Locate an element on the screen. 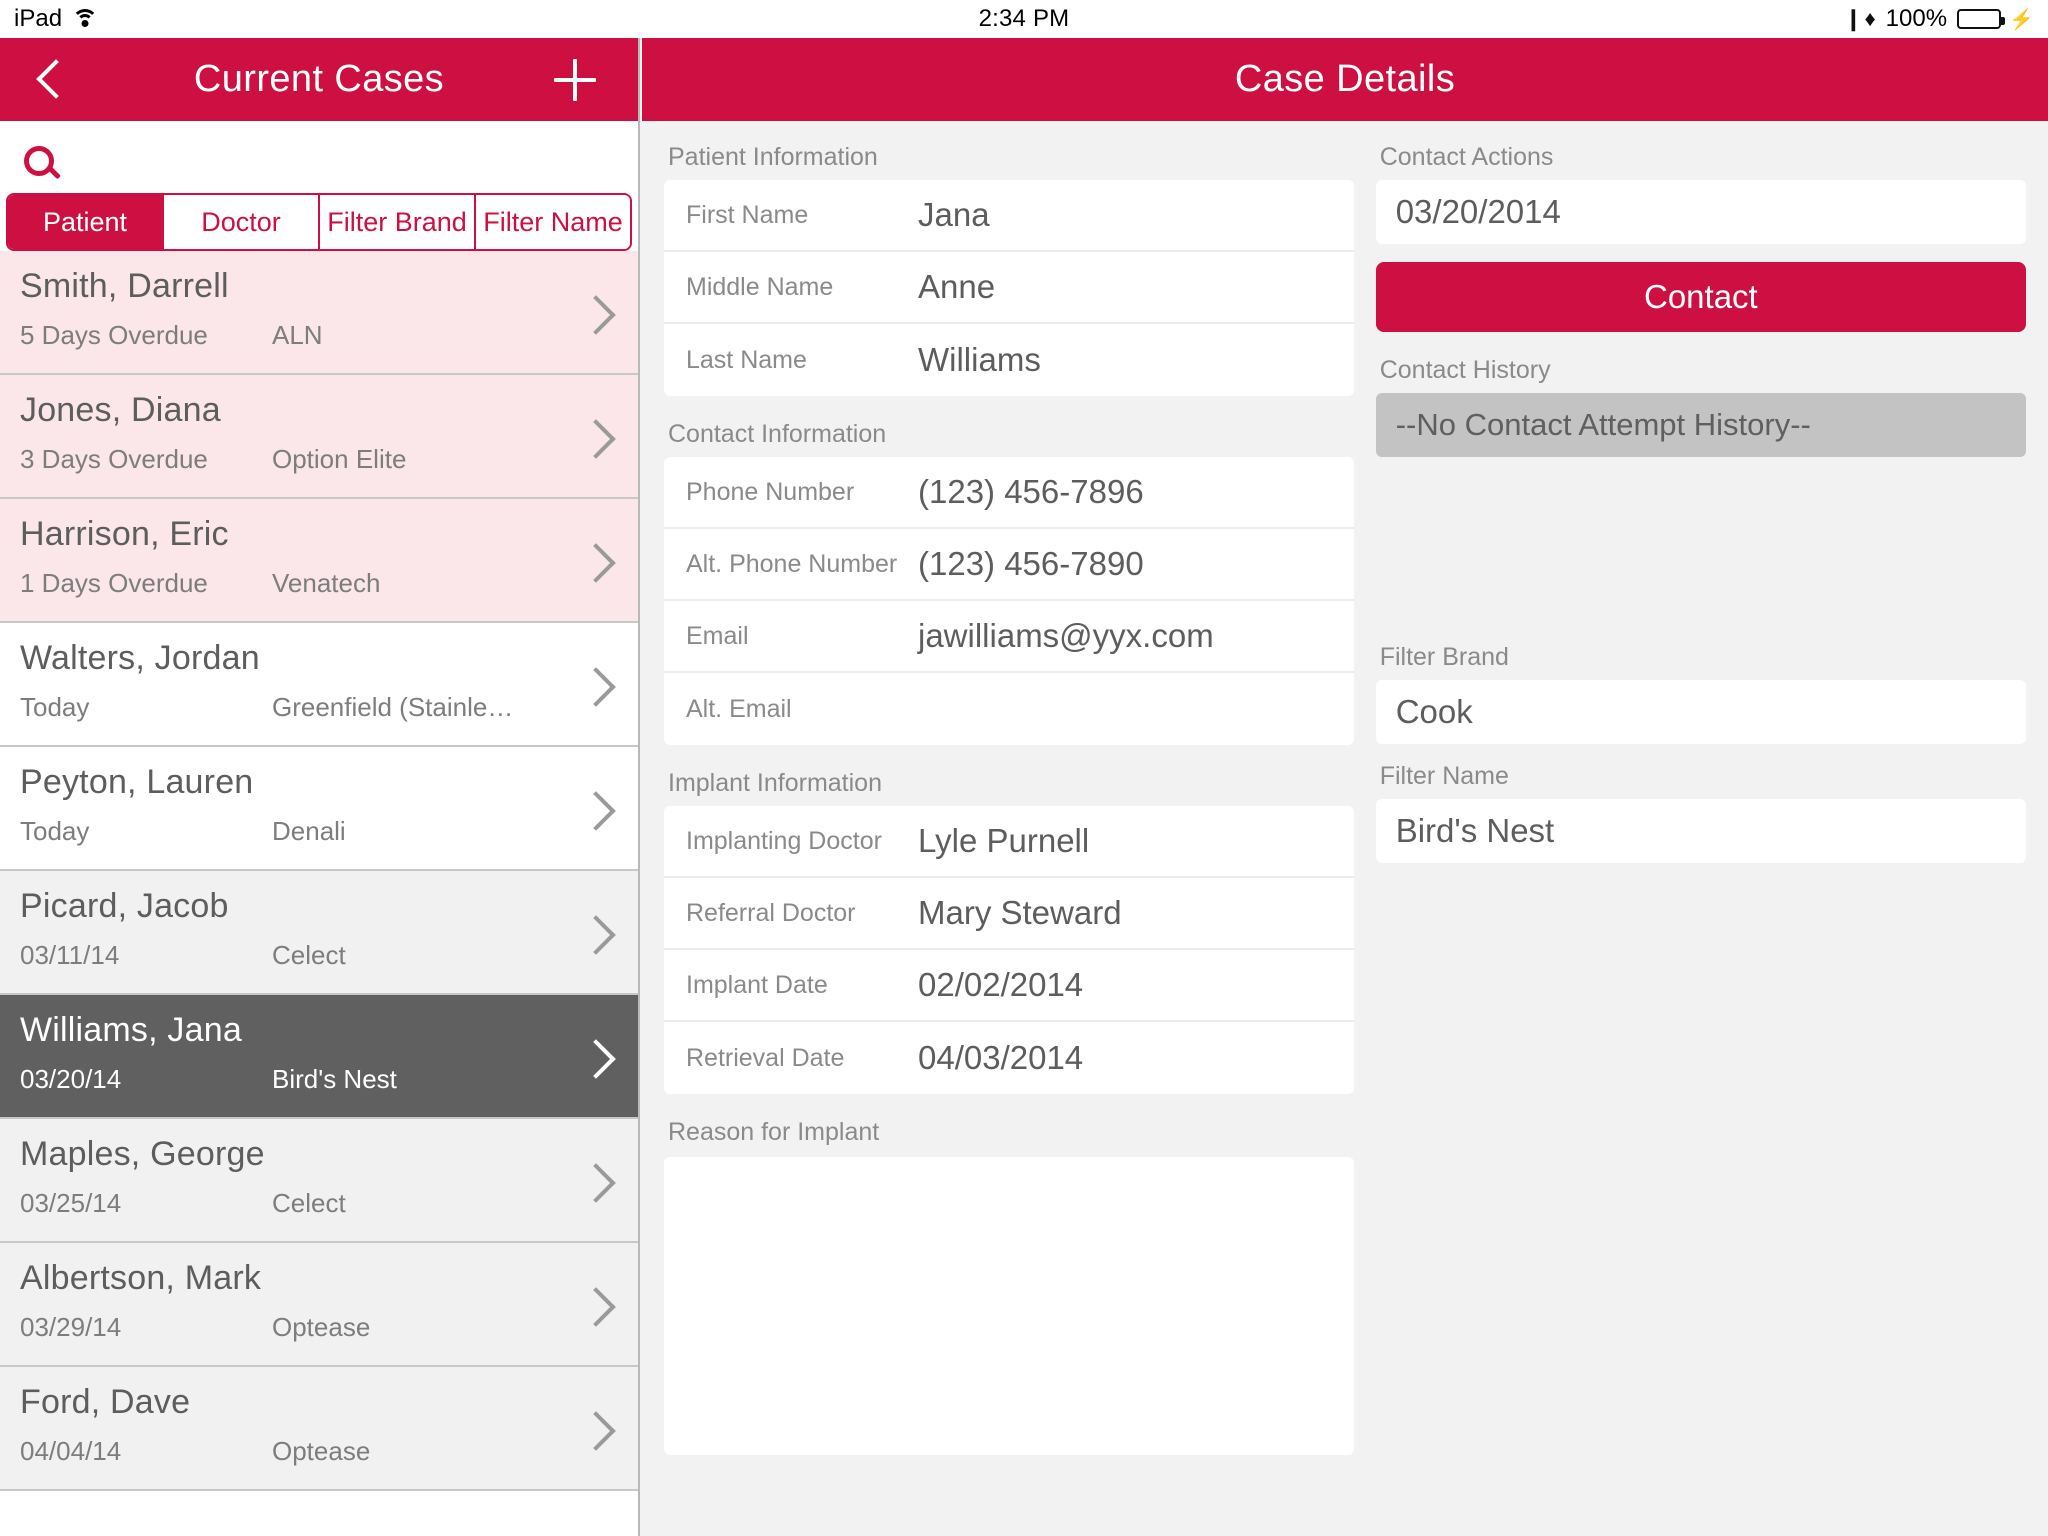  search-area: Patient Doctor Filter Brand Filter Name is located at coordinates (319, 186).